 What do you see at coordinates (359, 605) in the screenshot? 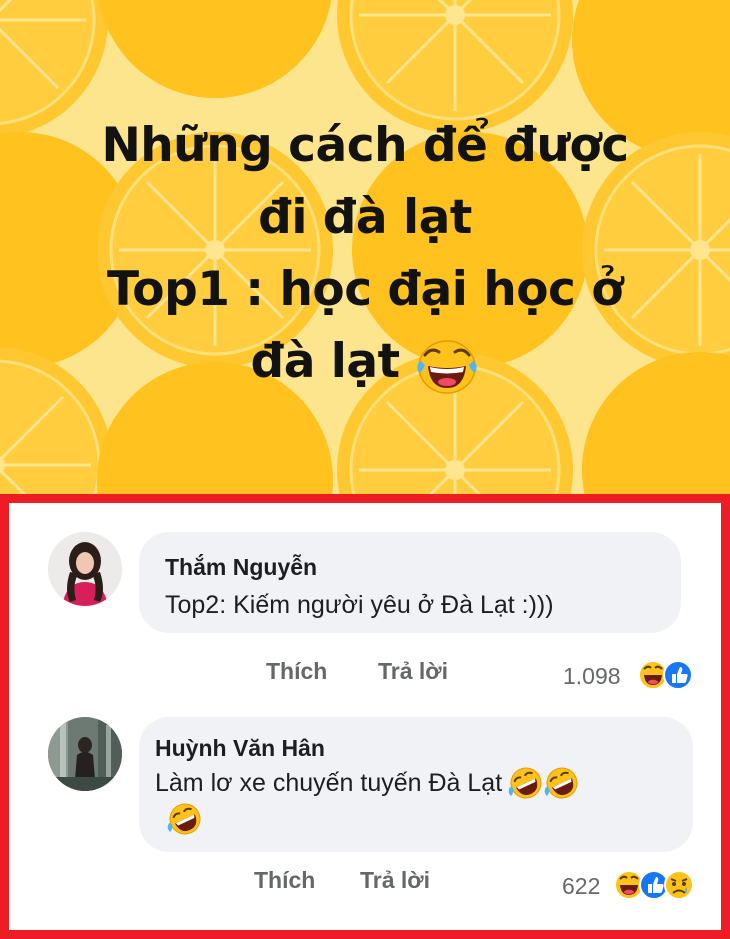
I see `comment-text: Top2: Kiếm người yêu ở Đà Lạt :)))` at bounding box center [359, 605].